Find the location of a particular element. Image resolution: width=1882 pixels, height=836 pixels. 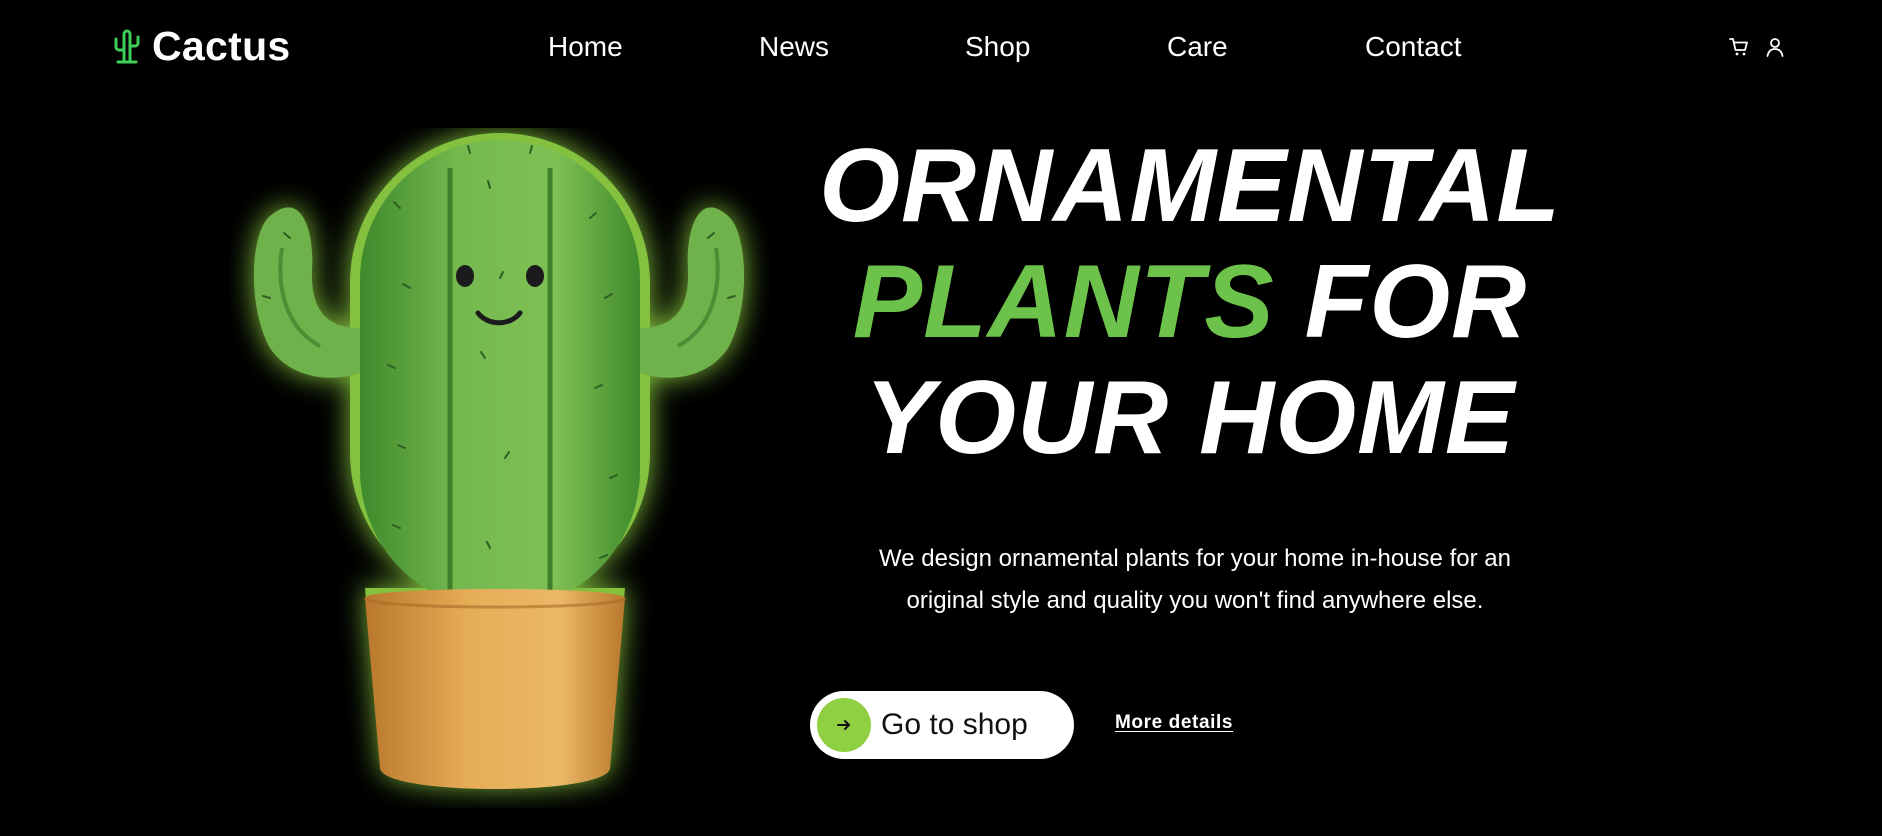

cactus-icon is located at coordinates (127, 46).